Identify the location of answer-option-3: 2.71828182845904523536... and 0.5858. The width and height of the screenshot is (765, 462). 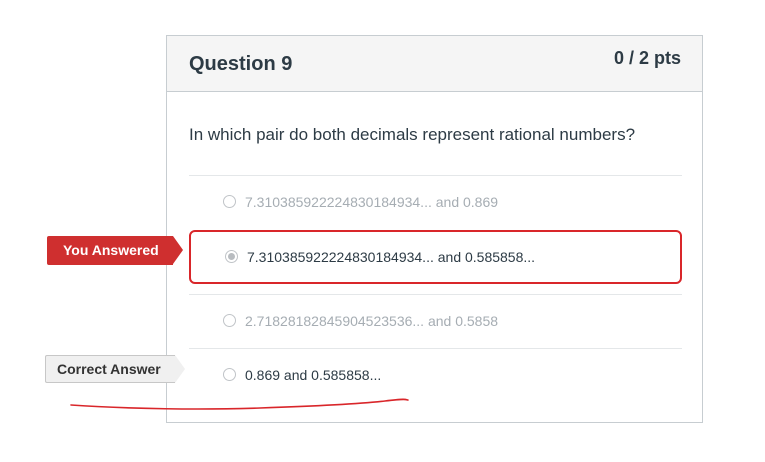
(435, 322).